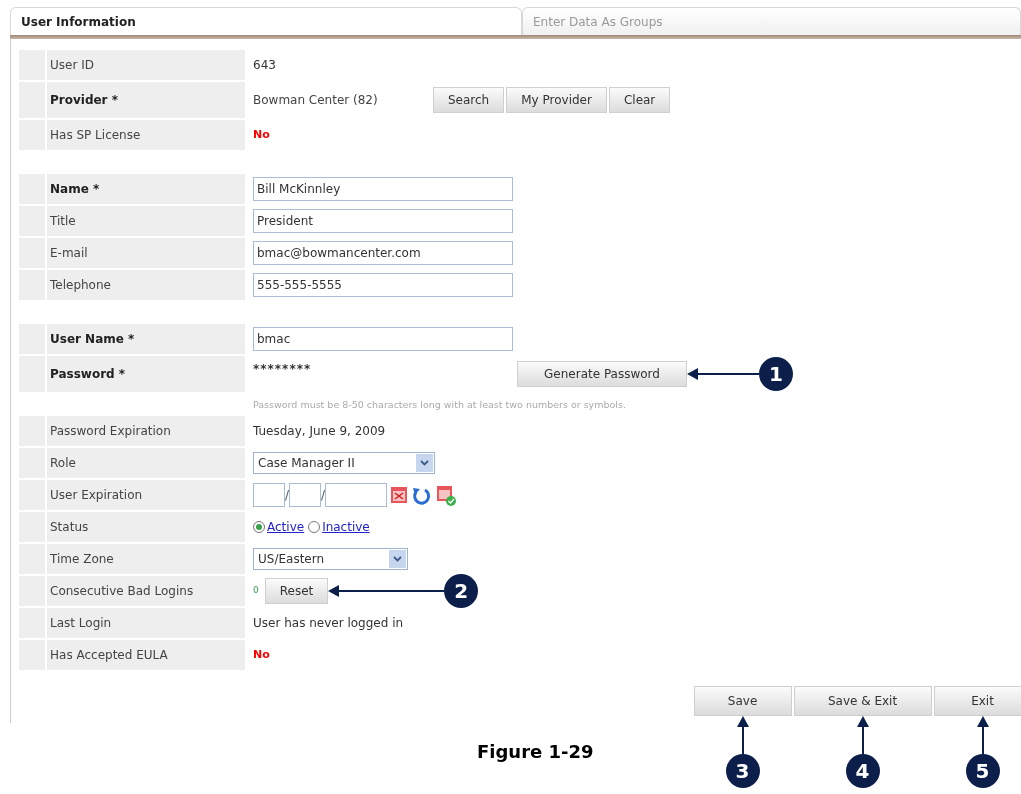 Image resolution: width=1021 pixels, height=794 pixels. Describe the element at coordinates (639, 100) in the screenshot. I see `provider-button: Clear` at that location.